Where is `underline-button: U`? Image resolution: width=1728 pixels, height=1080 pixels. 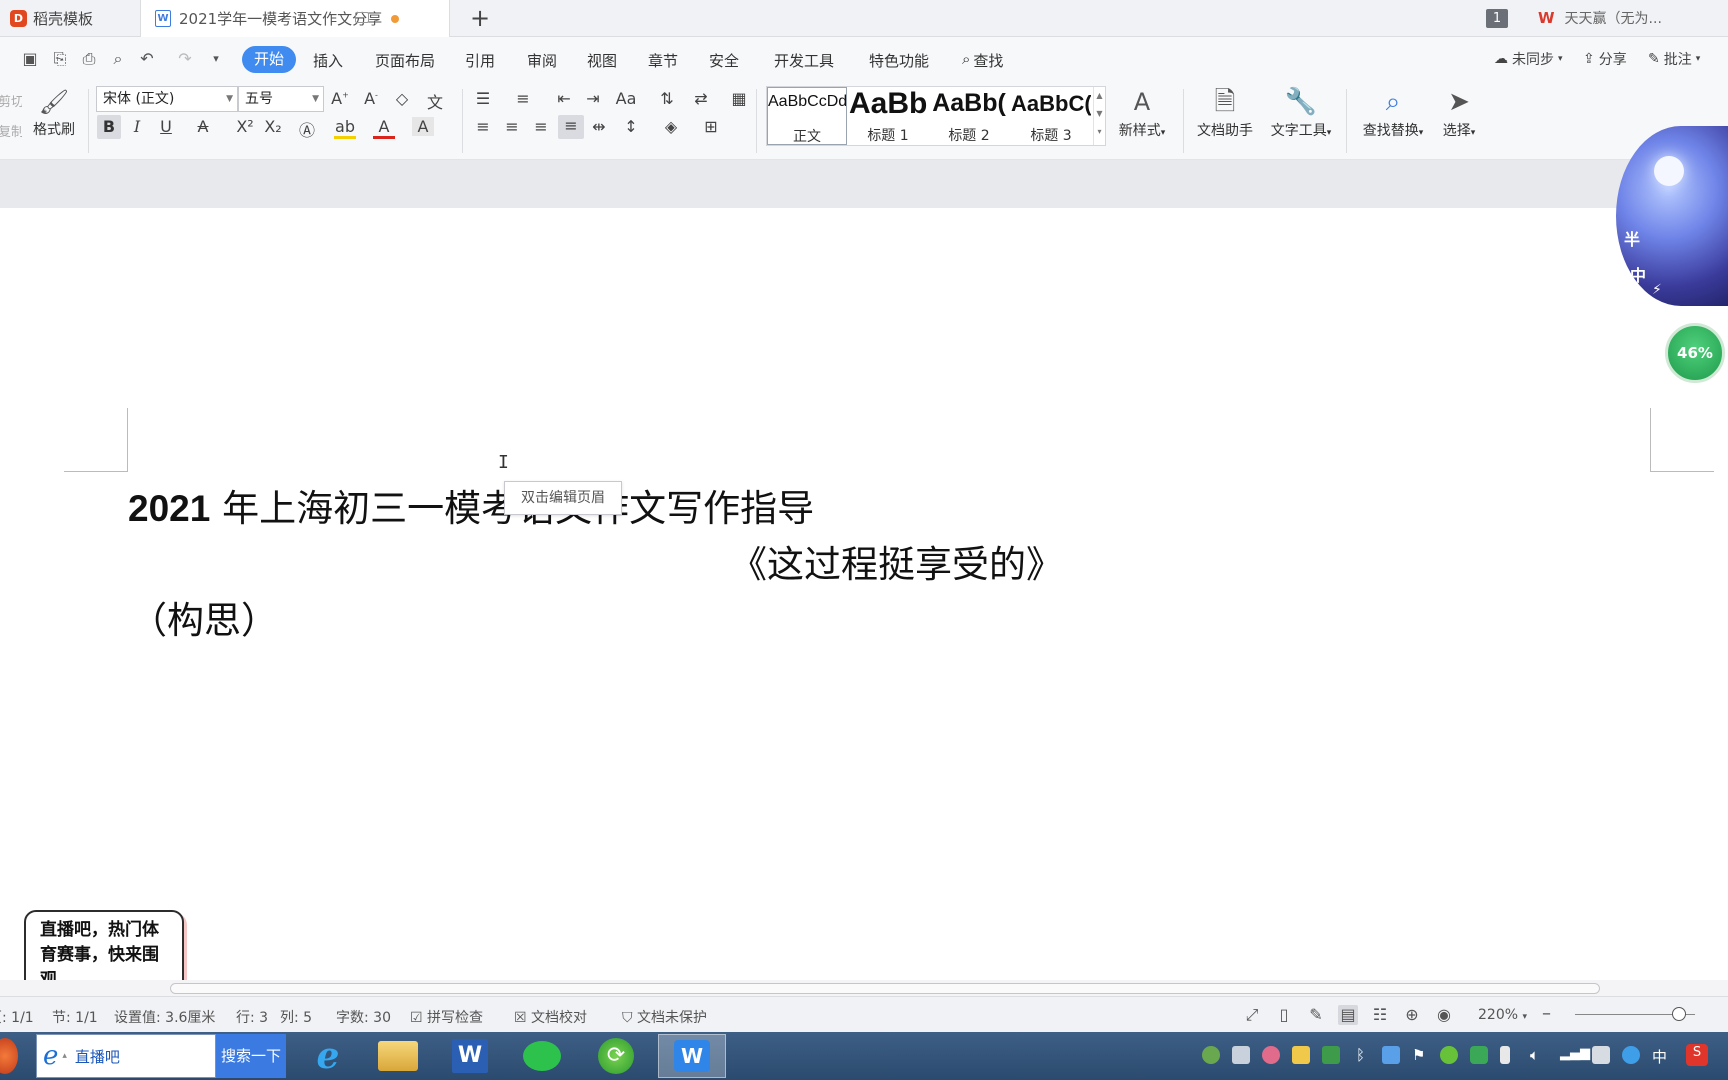 underline-button: U is located at coordinates (166, 126).